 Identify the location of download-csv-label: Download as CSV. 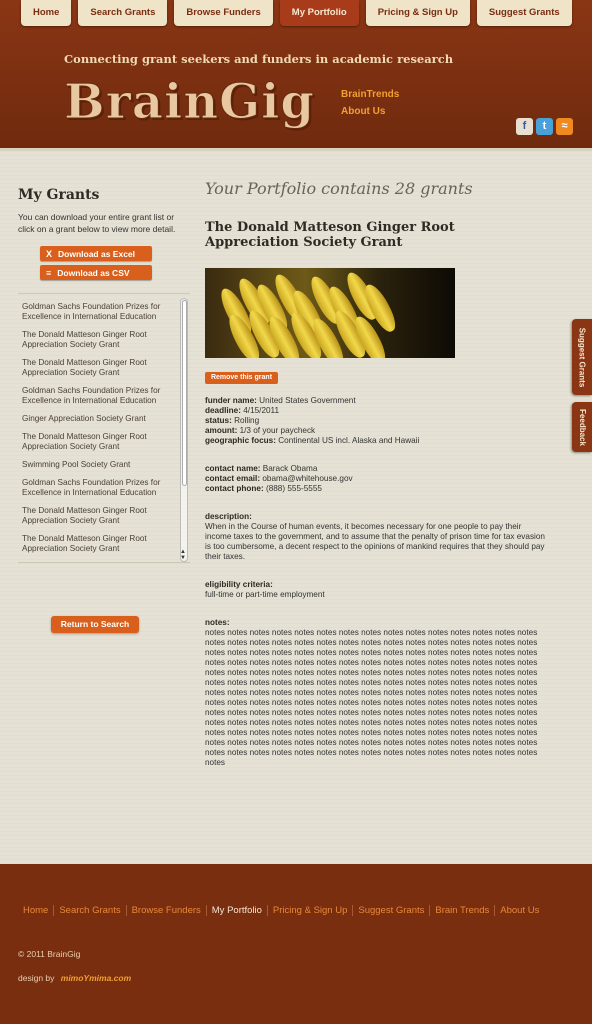
(93, 272).